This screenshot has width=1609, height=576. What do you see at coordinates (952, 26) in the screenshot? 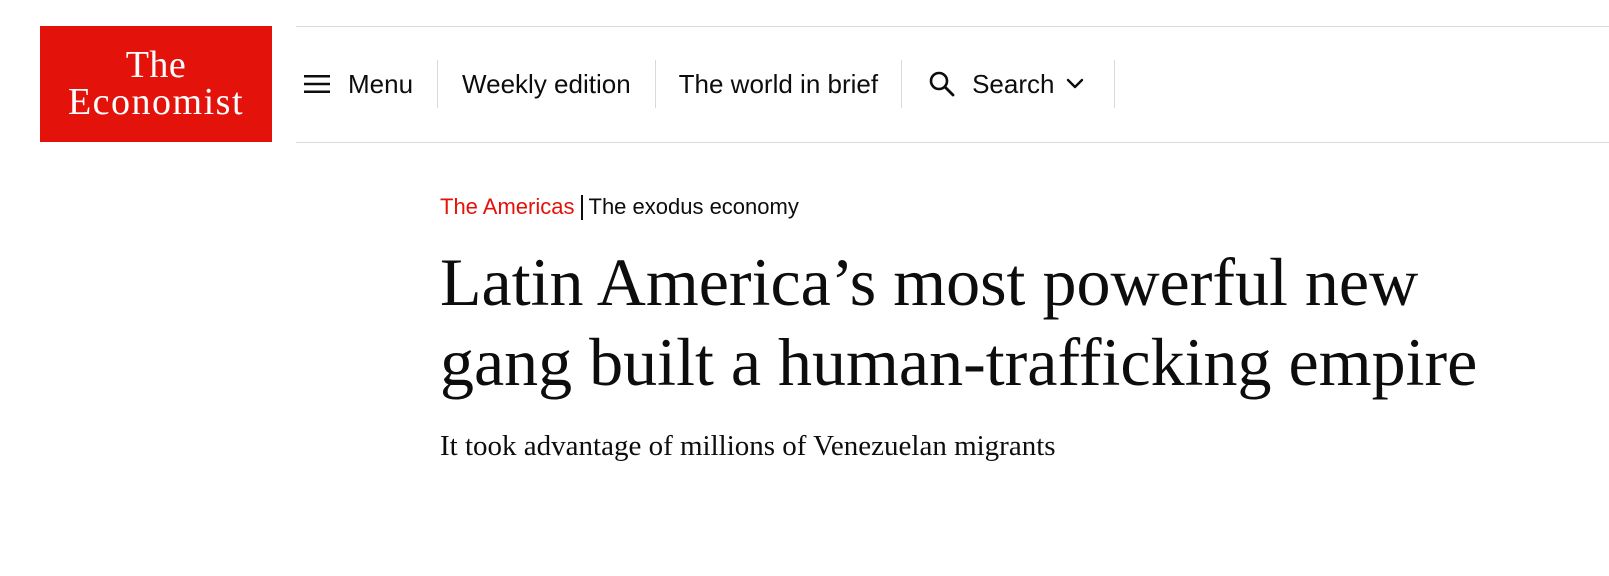
I see `header-top-border` at bounding box center [952, 26].